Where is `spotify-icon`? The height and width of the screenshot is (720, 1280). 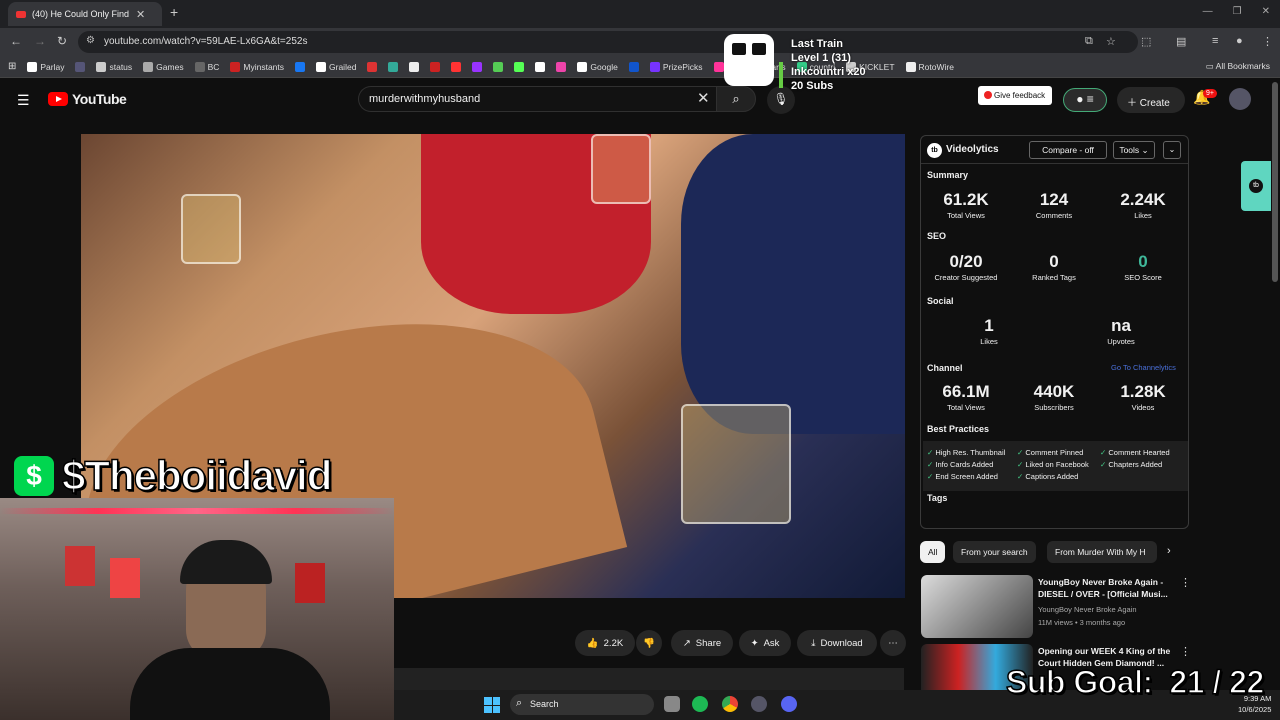 spotify-icon is located at coordinates (700, 704).